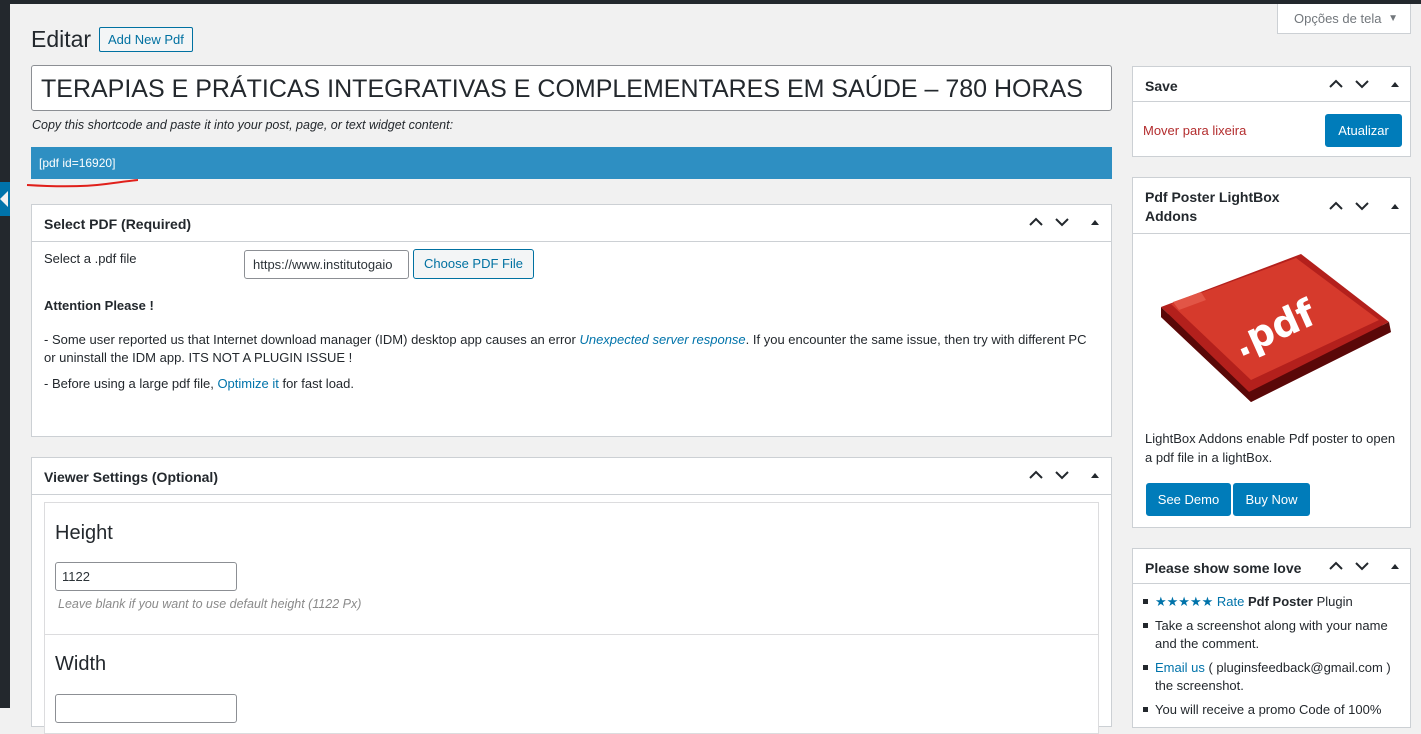  Describe the element at coordinates (326, 264) in the screenshot. I see `pdf-url-input: https://www.institutogaio` at that location.